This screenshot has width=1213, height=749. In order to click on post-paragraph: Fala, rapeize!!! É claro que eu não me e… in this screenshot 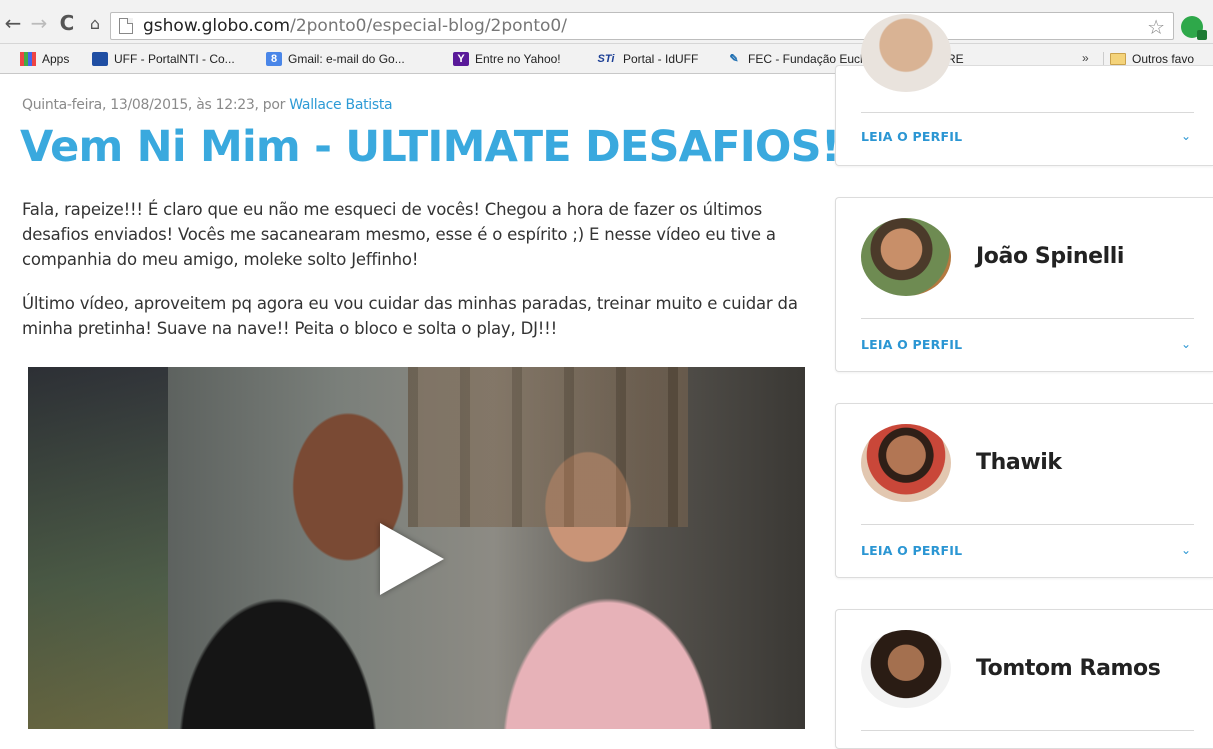, I will do `click(399, 234)`.